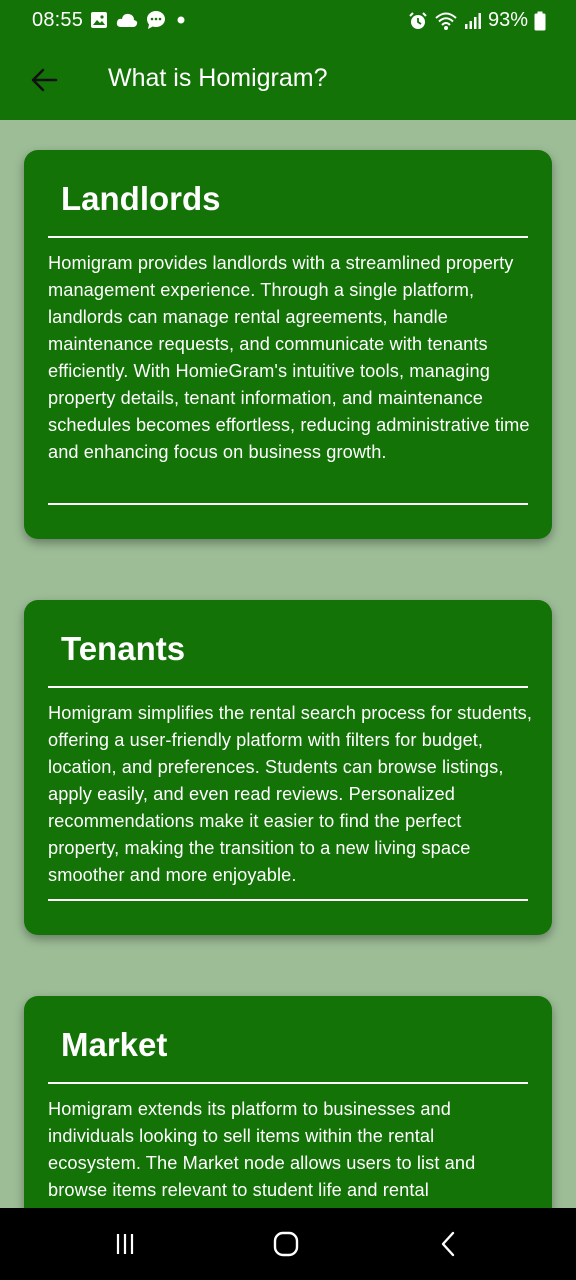  Describe the element at coordinates (472, 20) in the screenshot. I see `signal-icon` at that location.